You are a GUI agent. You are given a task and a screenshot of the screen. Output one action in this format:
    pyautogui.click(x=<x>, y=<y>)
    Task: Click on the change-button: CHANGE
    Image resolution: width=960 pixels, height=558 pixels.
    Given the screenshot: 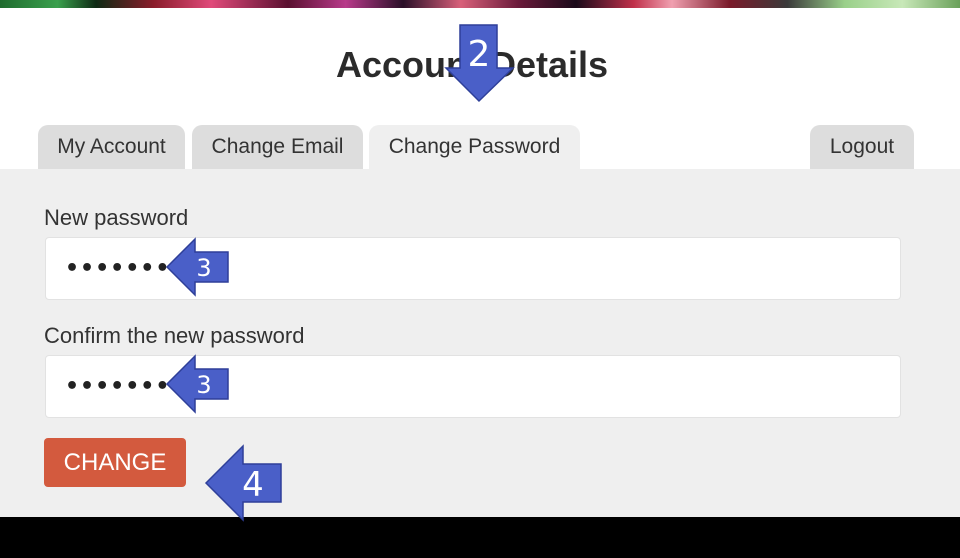 What is the action you would take?
    pyautogui.click(x=115, y=462)
    